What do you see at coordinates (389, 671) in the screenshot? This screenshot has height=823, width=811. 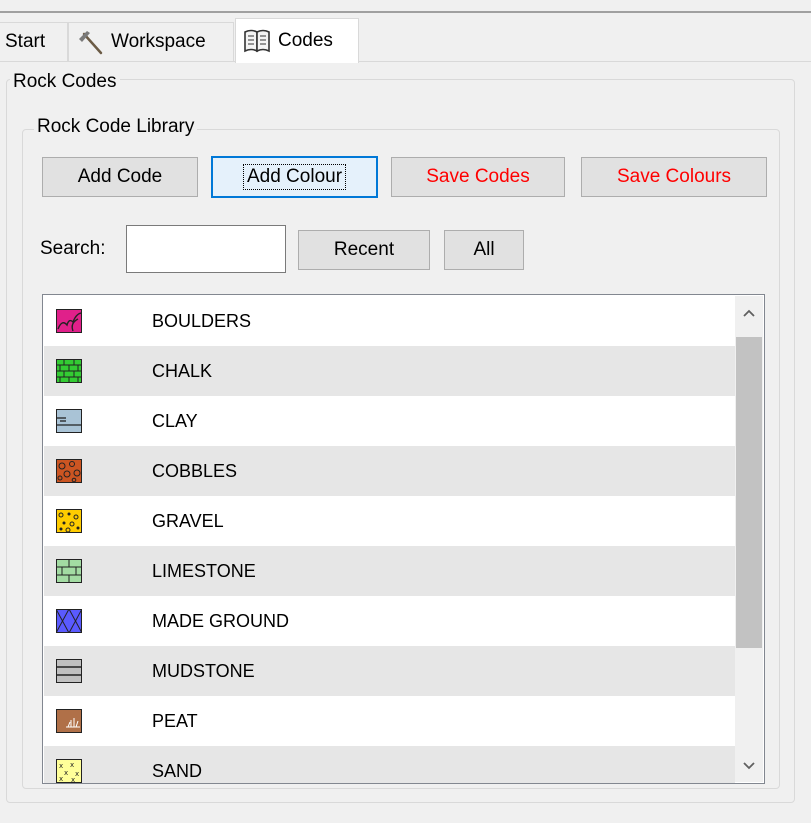 I see `list-item-mudstone: MUDSTONE` at bounding box center [389, 671].